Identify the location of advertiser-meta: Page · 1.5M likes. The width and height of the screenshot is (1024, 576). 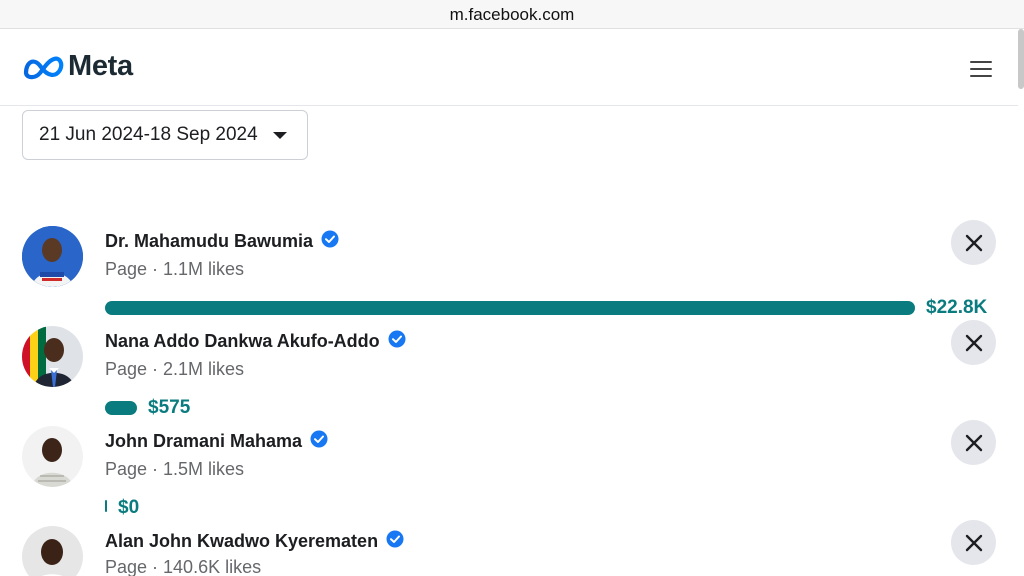
(175, 469).